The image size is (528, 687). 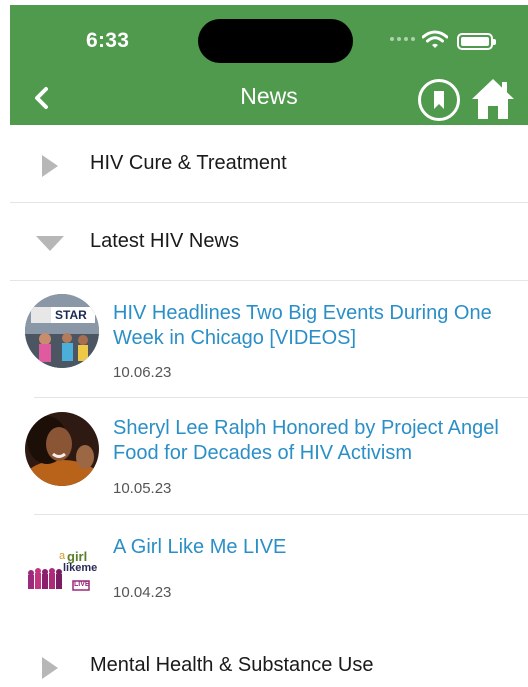 What do you see at coordinates (315, 547) in the screenshot?
I see `news-headline-link: A Girl Like Me LIVE` at bounding box center [315, 547].